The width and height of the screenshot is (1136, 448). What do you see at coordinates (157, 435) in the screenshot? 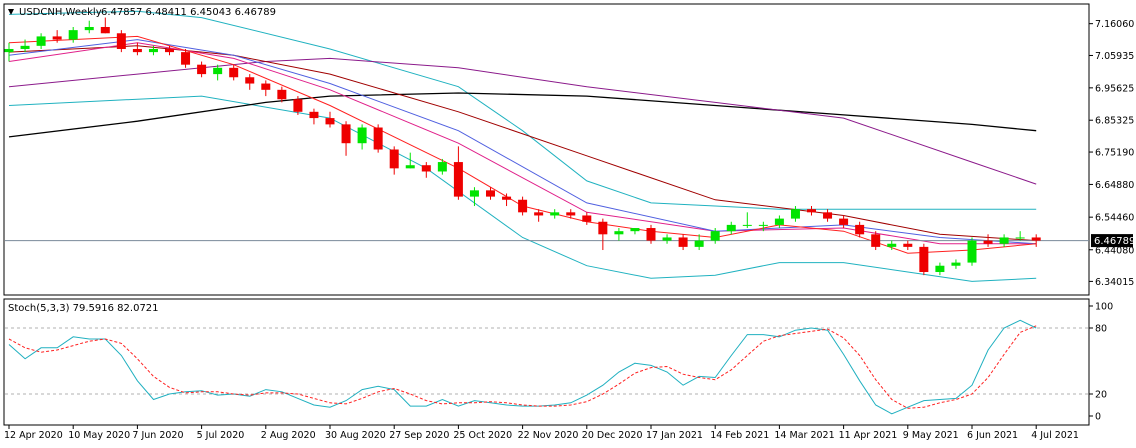
I see `time-tick-label: 7 Jun 2020` at bounding box center [157, 435].